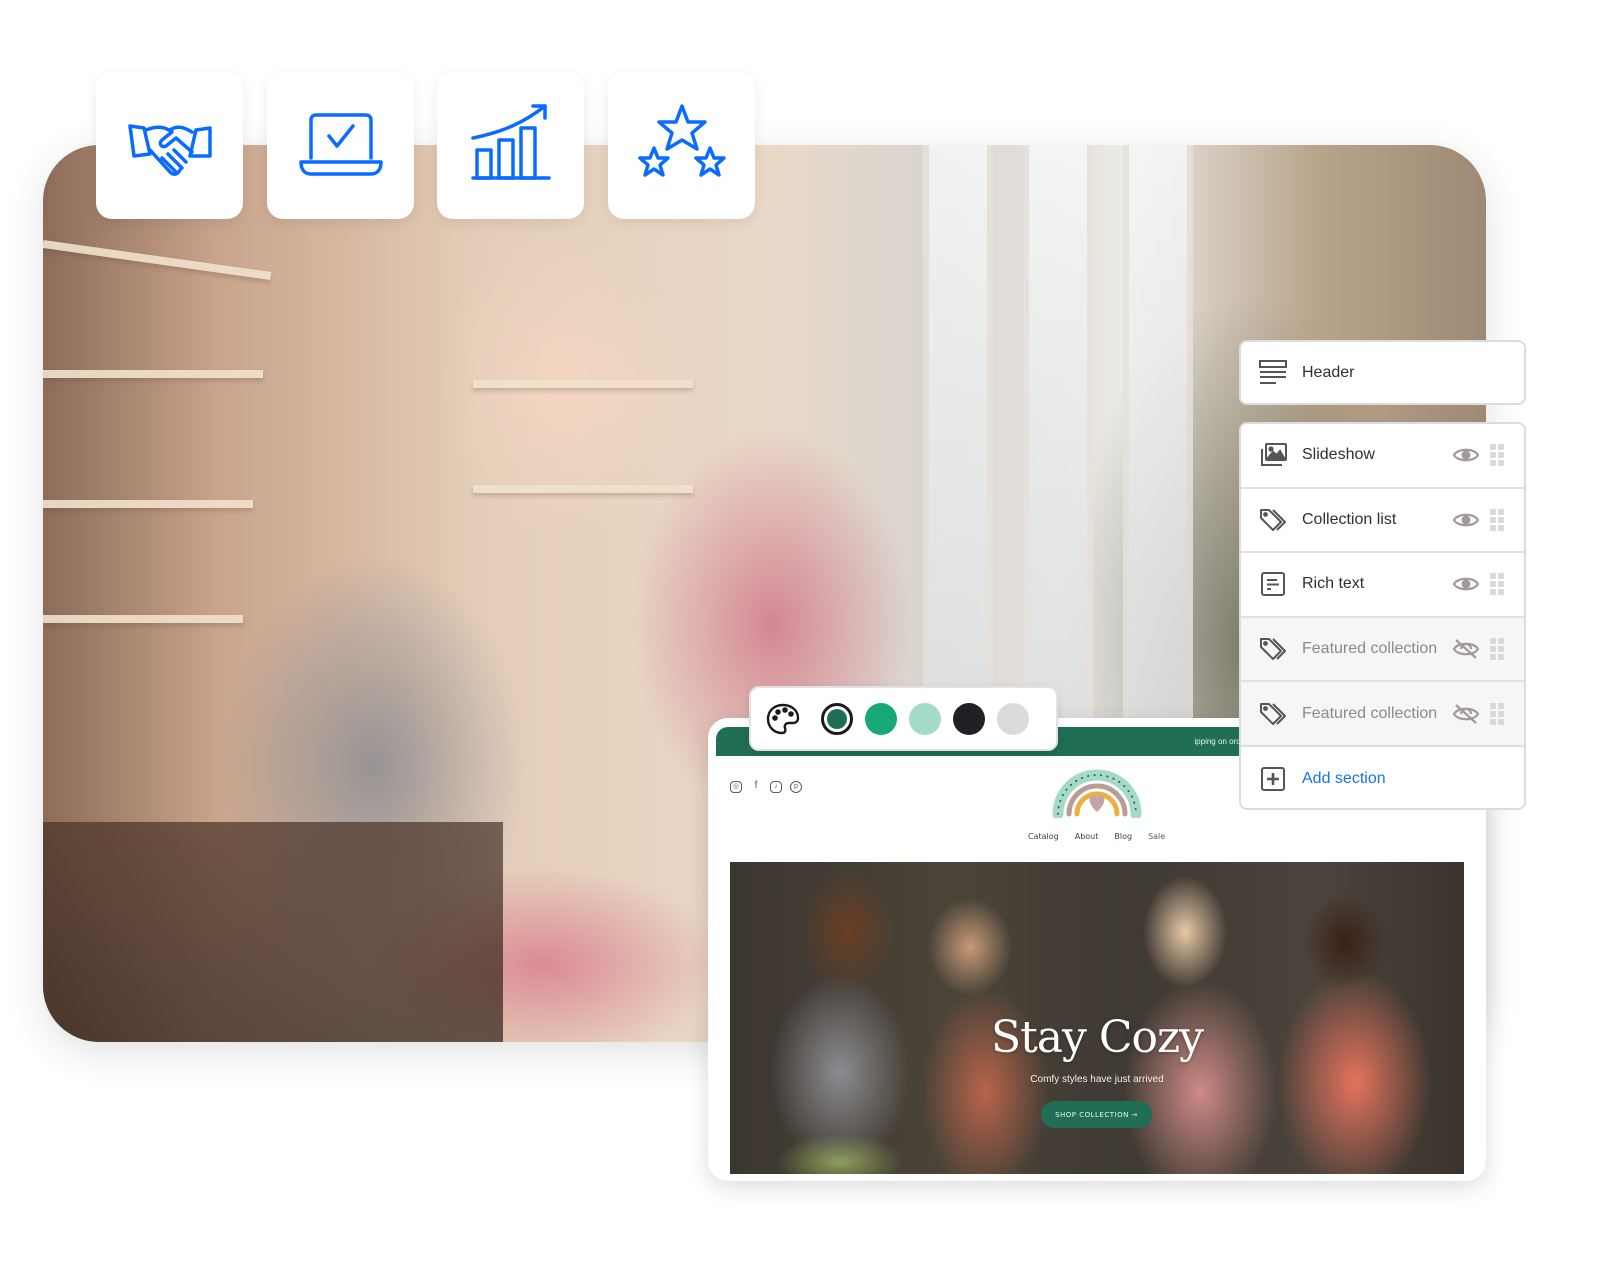  I want to click on banner-subtitle: Comfy styles have just arrived, so click(1097, 1079).